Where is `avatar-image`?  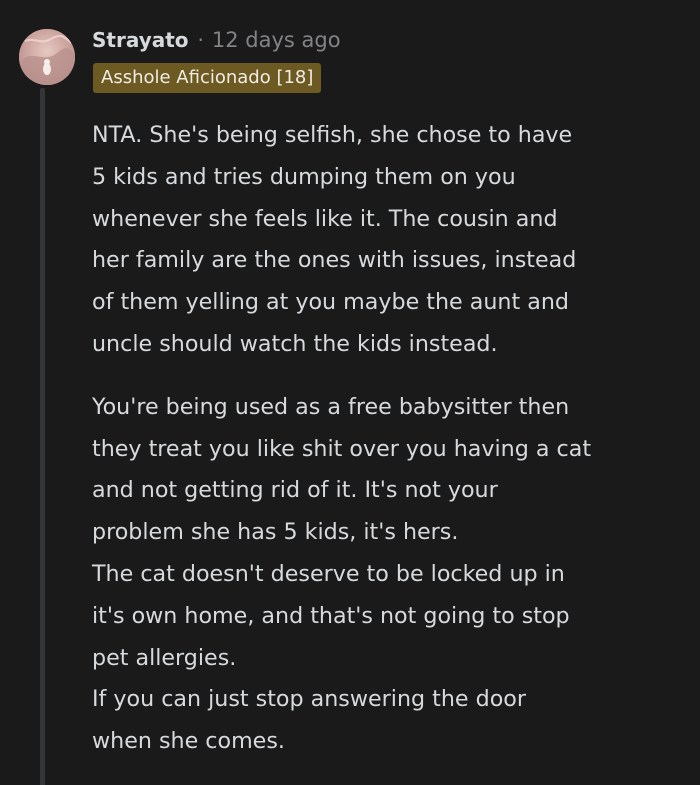
avatar-image is located at coordinates (47, 57).